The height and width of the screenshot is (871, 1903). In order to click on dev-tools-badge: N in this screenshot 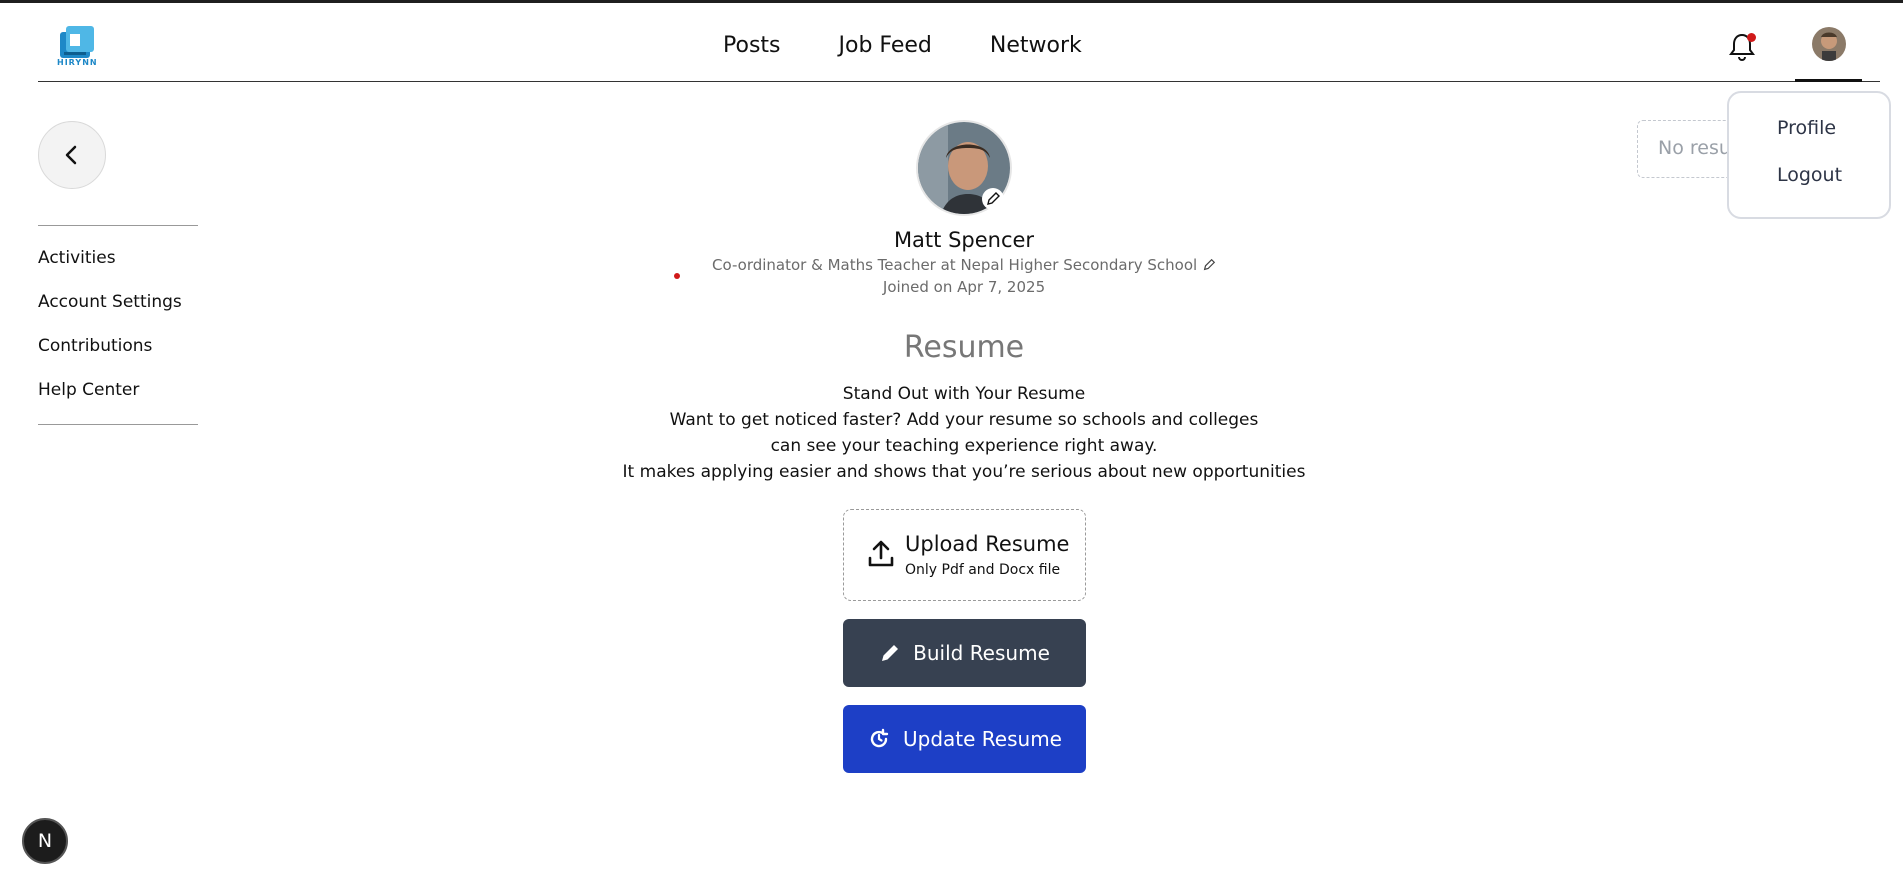, I will do `click(45, 841)`.